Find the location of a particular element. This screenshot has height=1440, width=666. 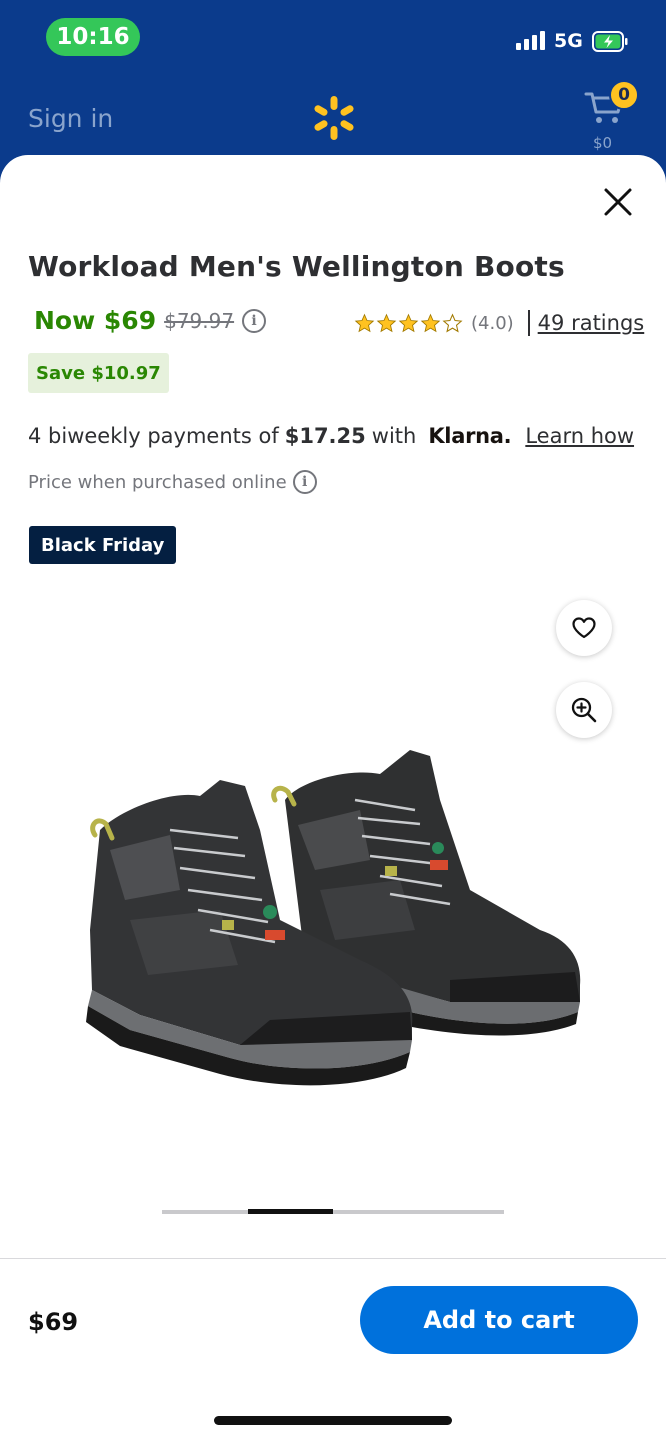

klarna-with: with is located at coordinates (394, 436).